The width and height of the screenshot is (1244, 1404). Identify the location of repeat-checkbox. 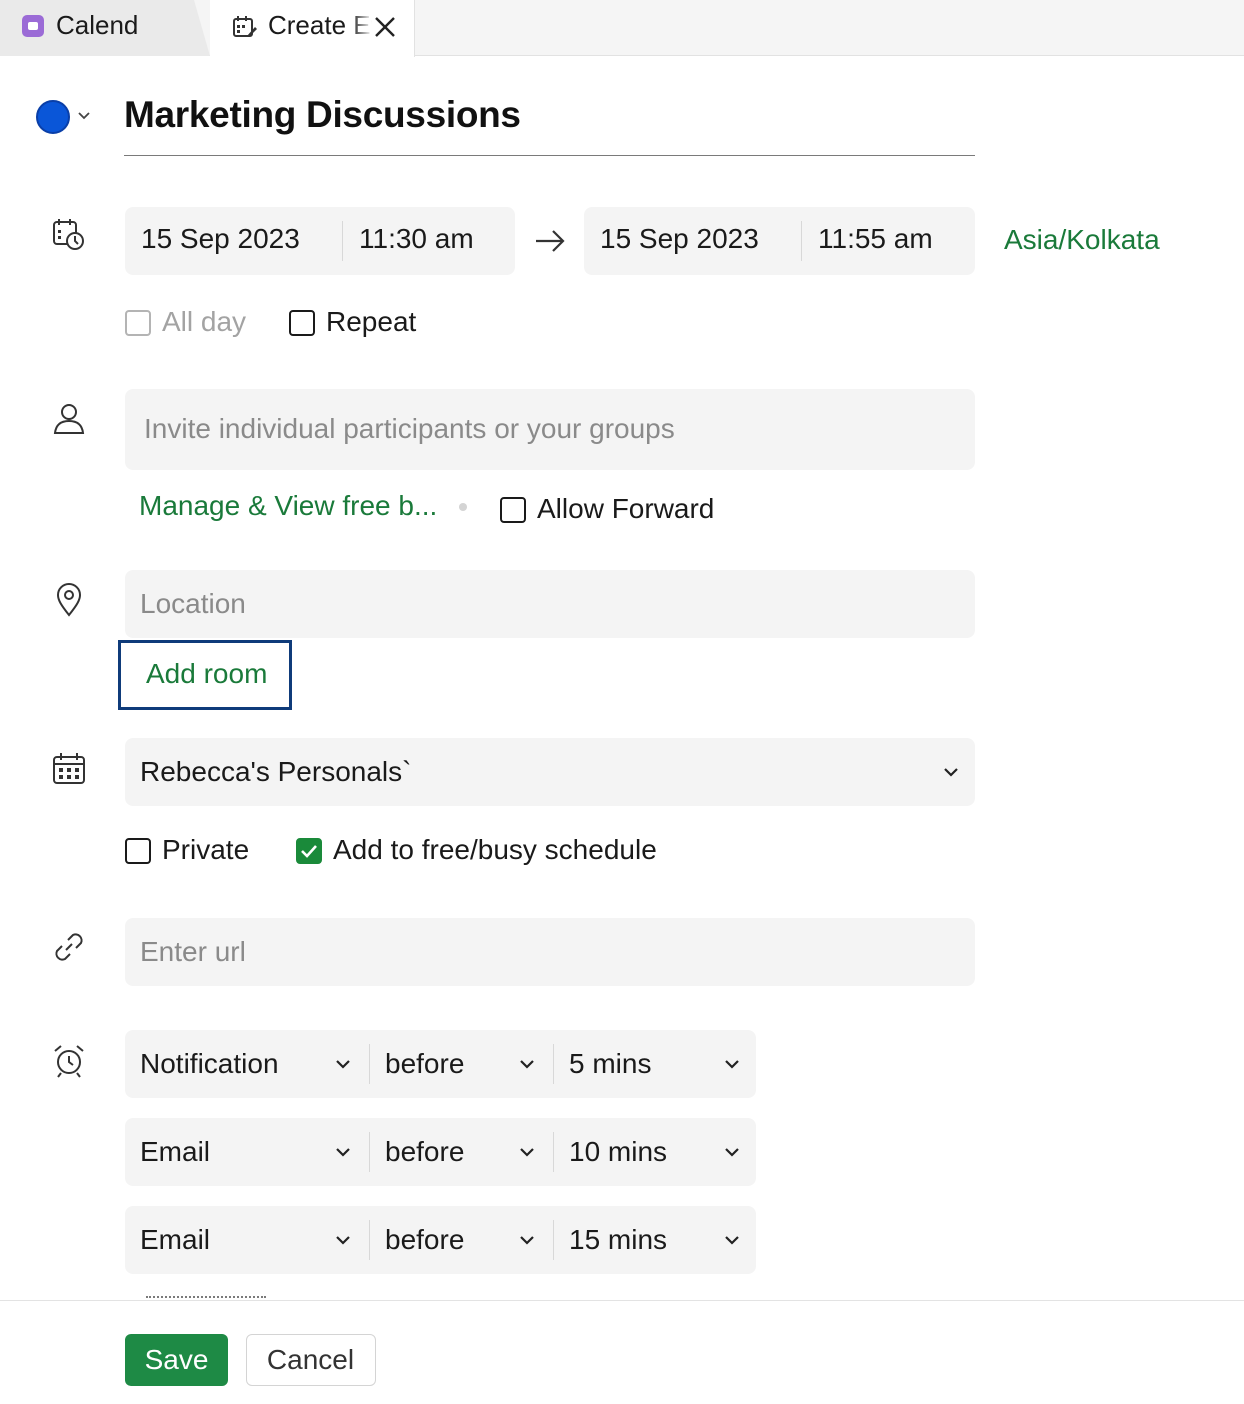
(302, 323).